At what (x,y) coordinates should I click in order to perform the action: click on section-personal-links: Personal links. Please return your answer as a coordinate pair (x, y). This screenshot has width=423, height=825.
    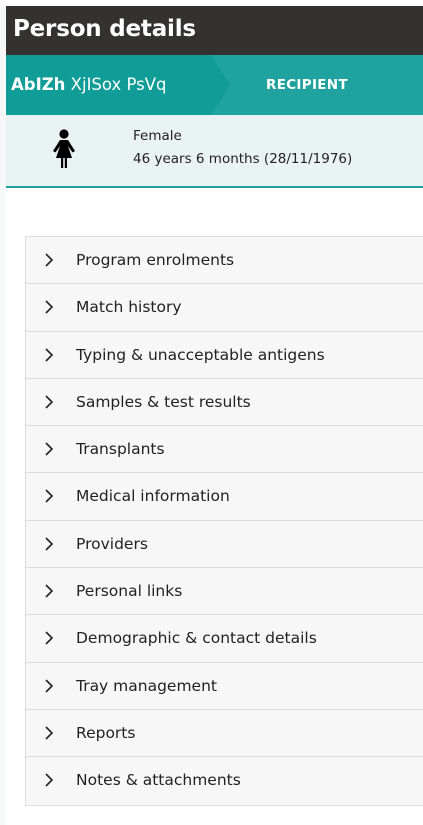
    Looking at the image, I should click on (224, 592).